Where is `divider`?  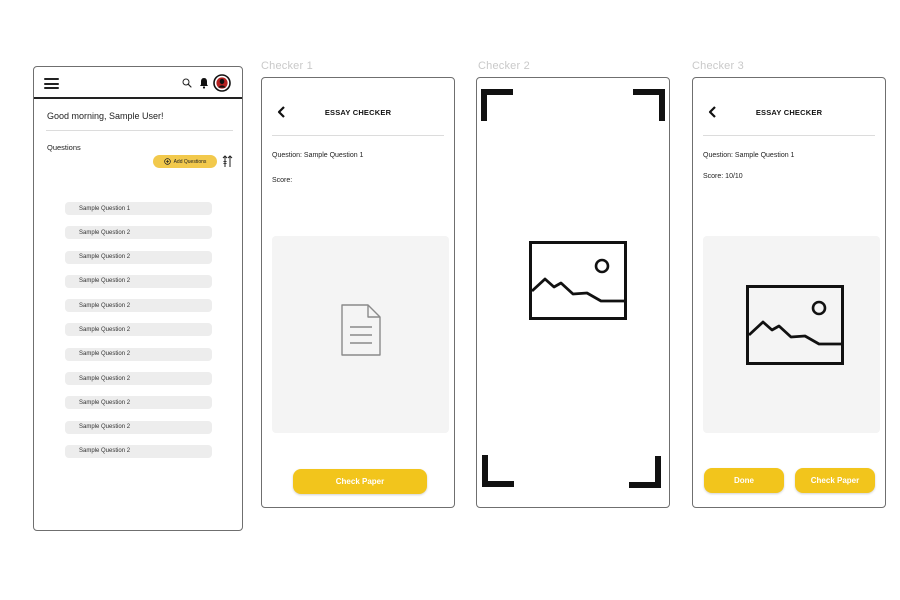
divider is located at coordinates (139, 130).